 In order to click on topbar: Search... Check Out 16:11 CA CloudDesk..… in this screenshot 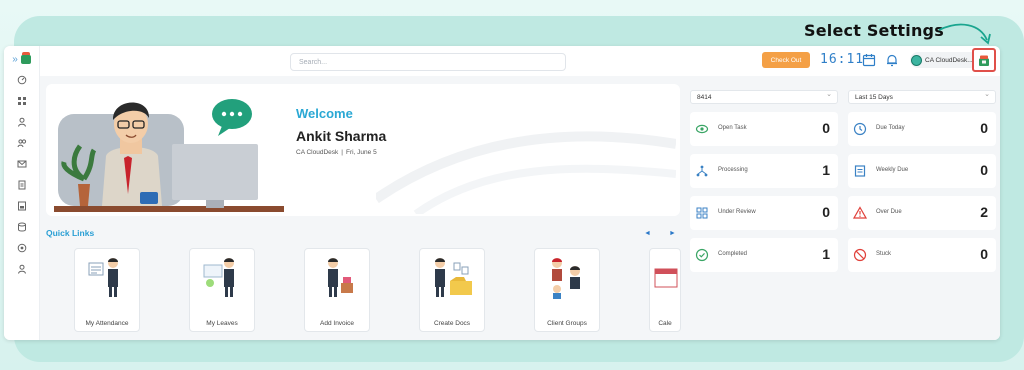, I will do `click(520, 61)`.